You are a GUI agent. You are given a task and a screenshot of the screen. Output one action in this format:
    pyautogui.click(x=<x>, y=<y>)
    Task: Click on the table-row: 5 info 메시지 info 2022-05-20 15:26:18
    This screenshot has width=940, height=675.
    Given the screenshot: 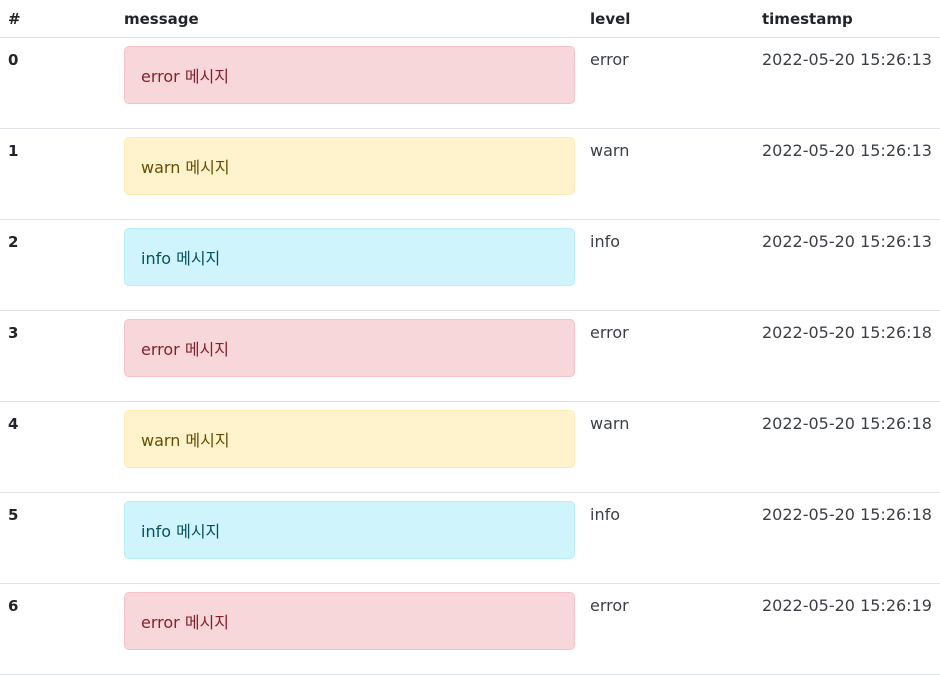 What is the action you would take?
    pyautogui.click(x=470, y=538)
    